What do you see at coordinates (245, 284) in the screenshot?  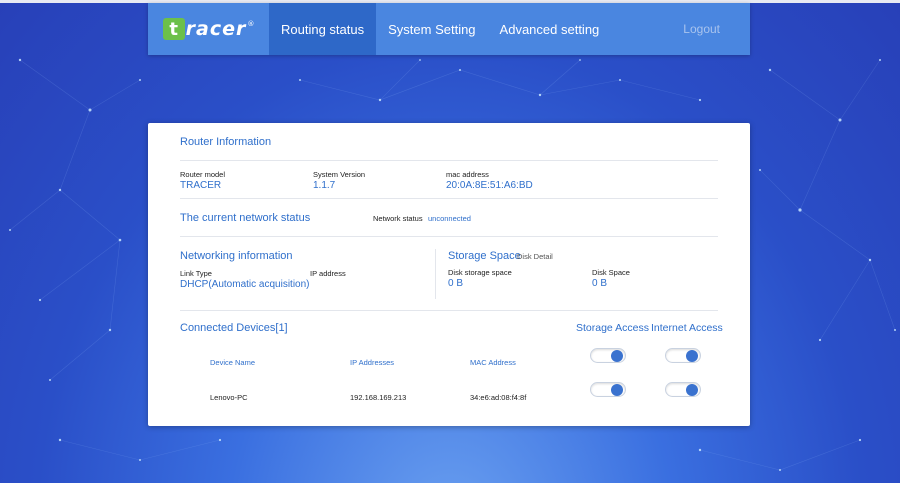 I see `link-type-value: DHCP(Automatic acquisition)` at bounding box center [245, 284].